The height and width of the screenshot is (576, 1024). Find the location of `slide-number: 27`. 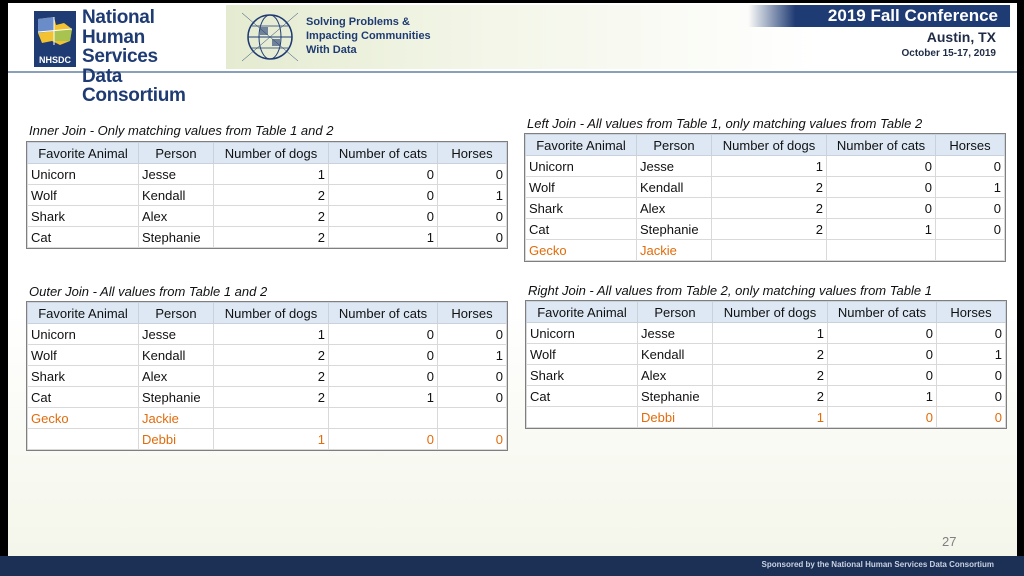

slide-number: 27 is located at coordinates (949, 541).